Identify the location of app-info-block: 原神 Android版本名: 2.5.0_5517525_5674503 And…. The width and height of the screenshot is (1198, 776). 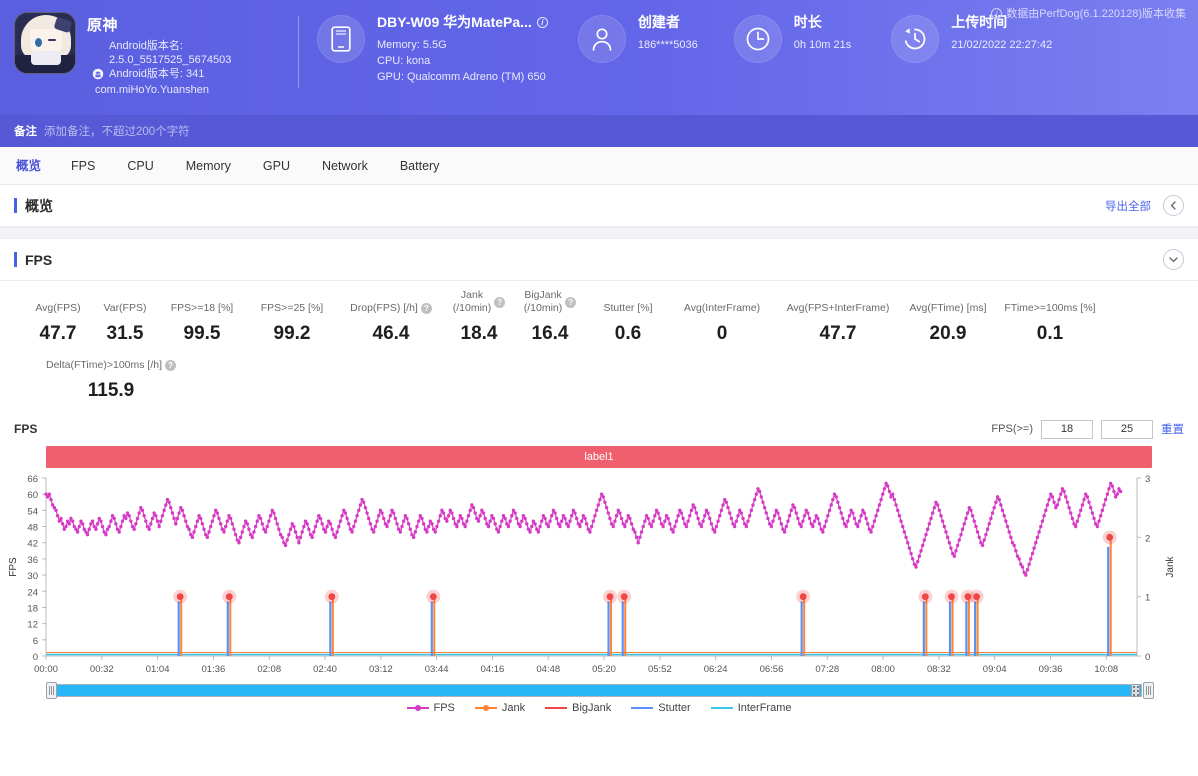
(153, 54).